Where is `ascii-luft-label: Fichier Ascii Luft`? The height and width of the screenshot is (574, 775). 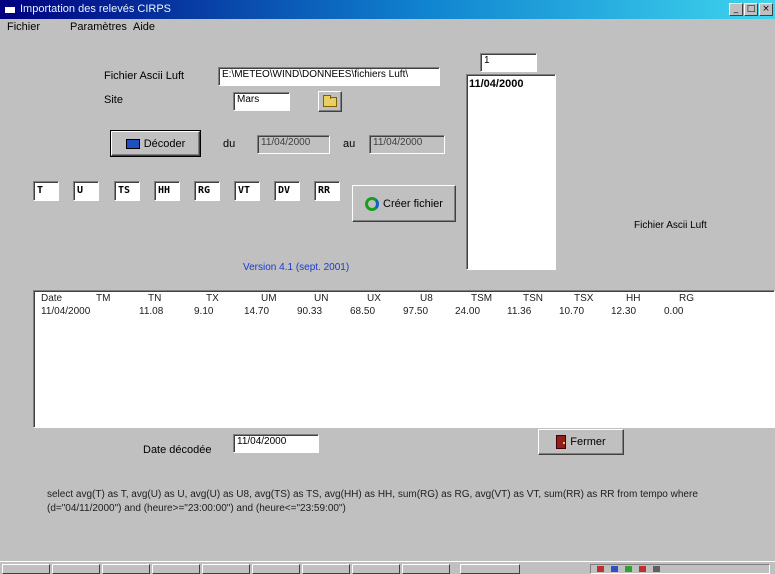
ascii-luft-label: Fichier Ascii Luft is located at coordinates (670, 225).